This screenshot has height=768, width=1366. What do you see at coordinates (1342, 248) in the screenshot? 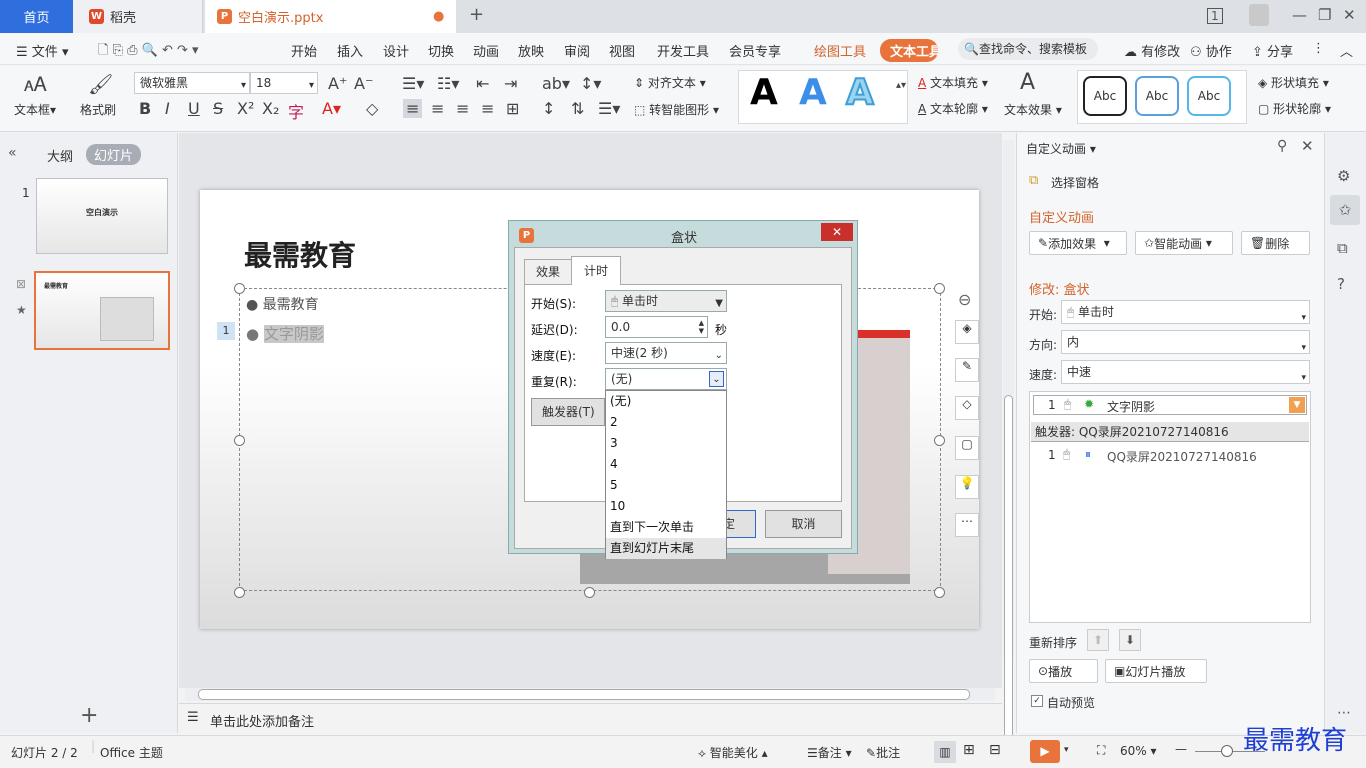
I see `transition-icon: ⧉` at bounding box center [1342, 248].